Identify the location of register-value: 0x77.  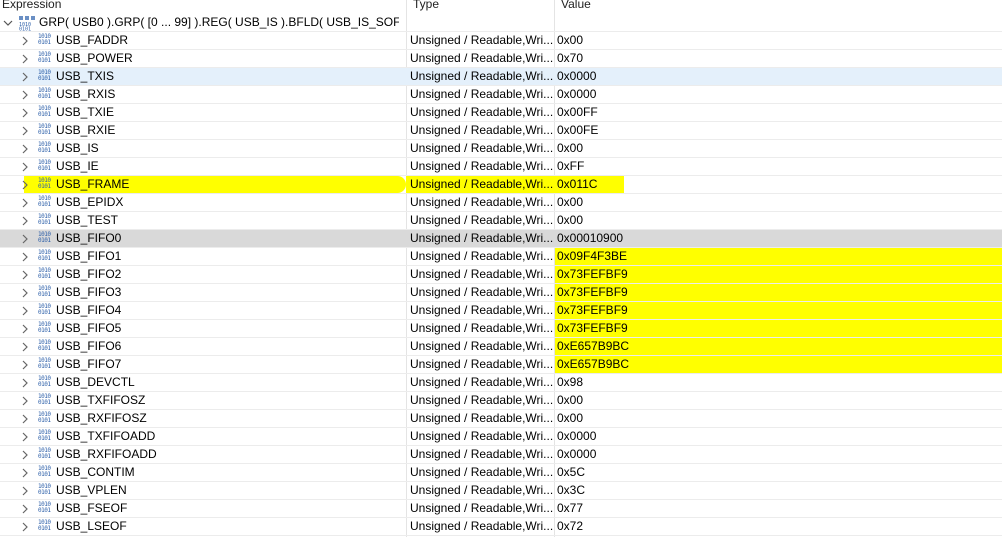
(777, 508).